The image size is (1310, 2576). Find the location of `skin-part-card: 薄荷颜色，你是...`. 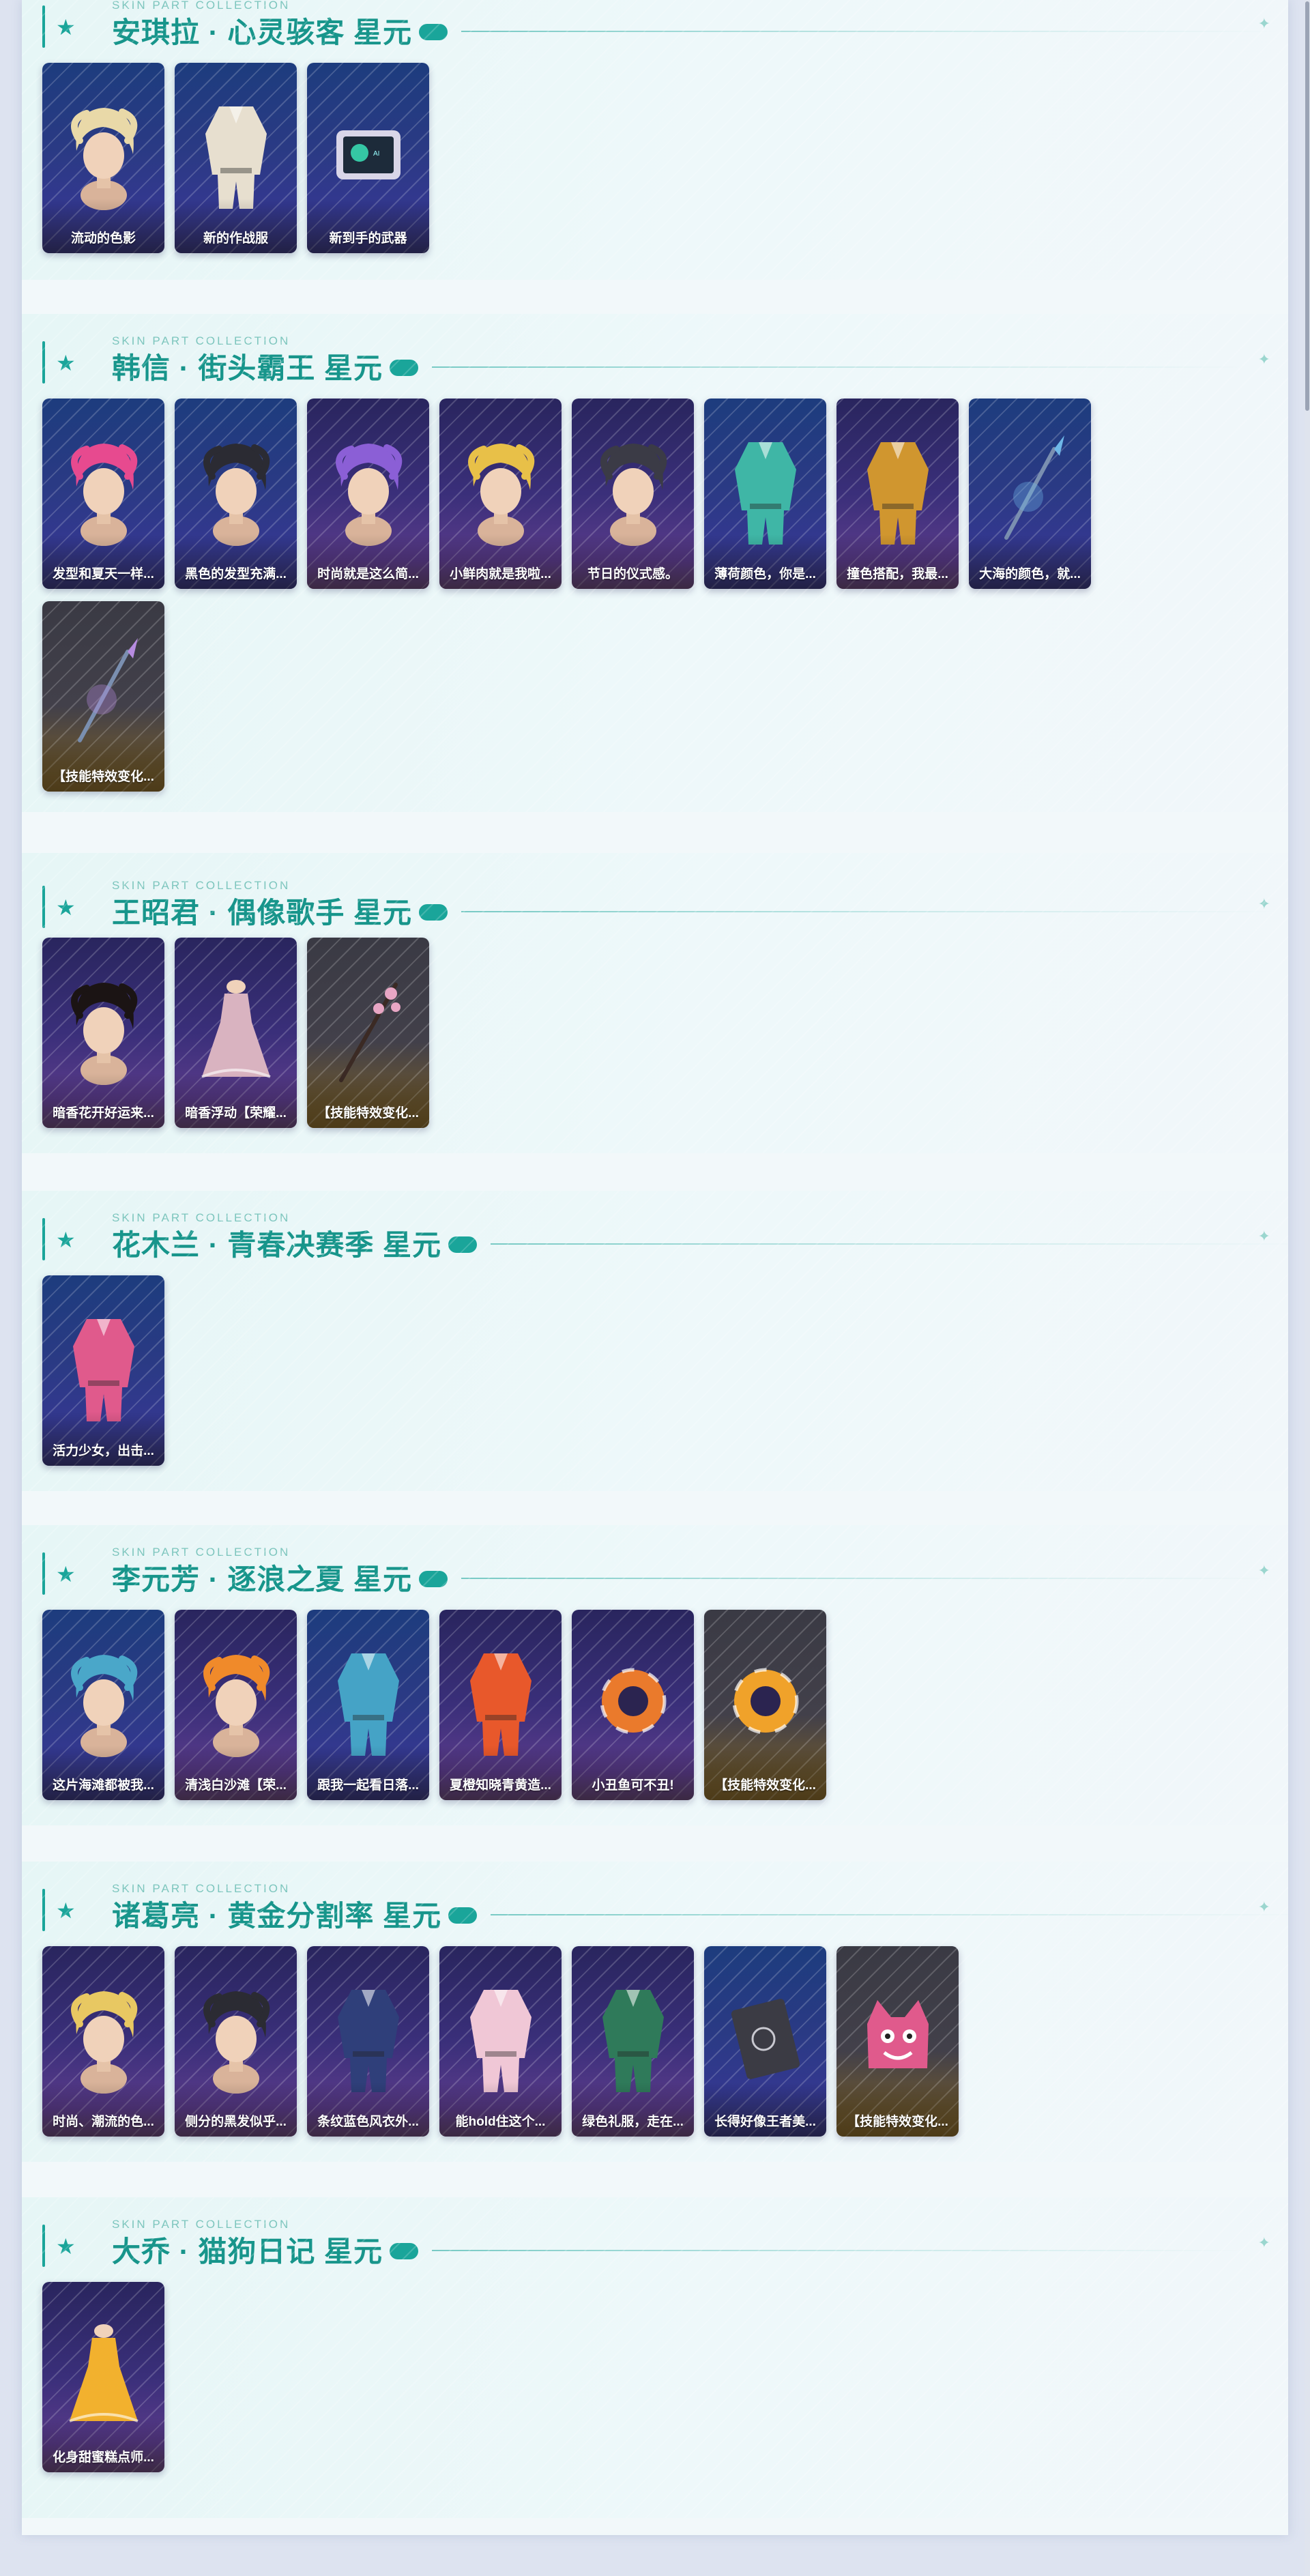

skin-part-card: 薄荷颜色，你是... is located at coordinates (765, 494).